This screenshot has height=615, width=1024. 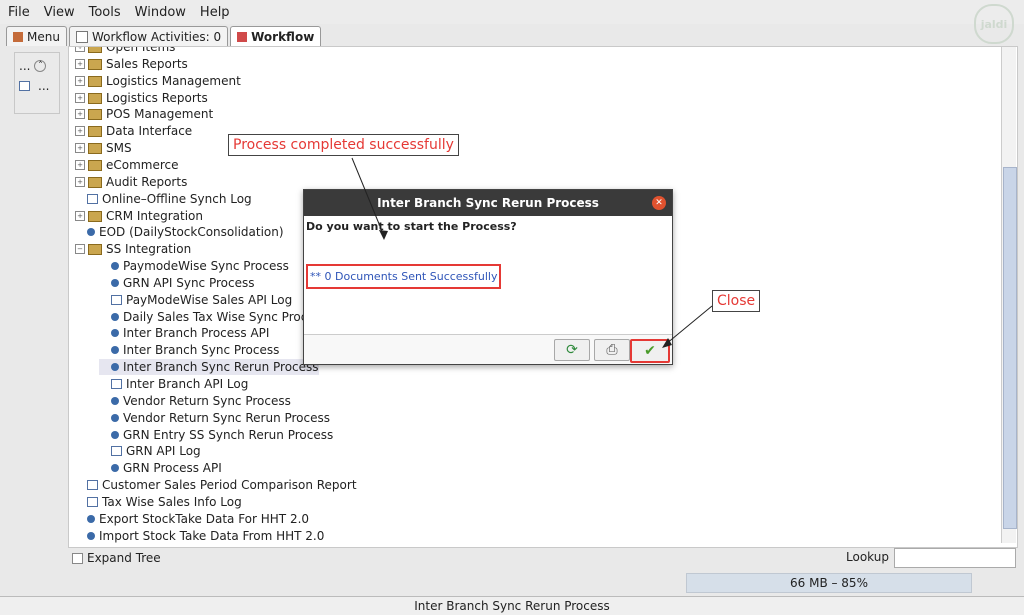 What do you see at coordinates (207, 317) in the screenshot?
I see `tree-item: Daily Sales Tax Wise Sync Proce` at bounding box center [207, 317].